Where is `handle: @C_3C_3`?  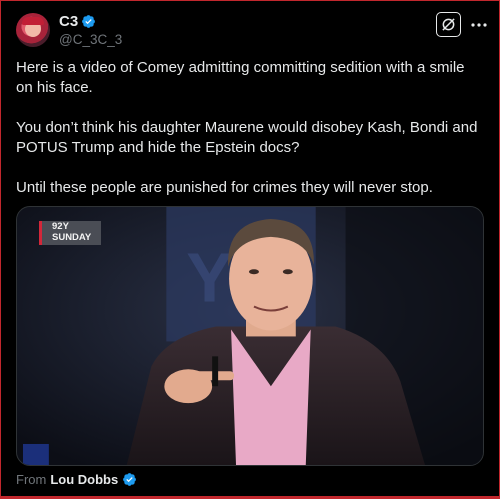 handle: @C_3C_3 is located at coordinates (90, 39).